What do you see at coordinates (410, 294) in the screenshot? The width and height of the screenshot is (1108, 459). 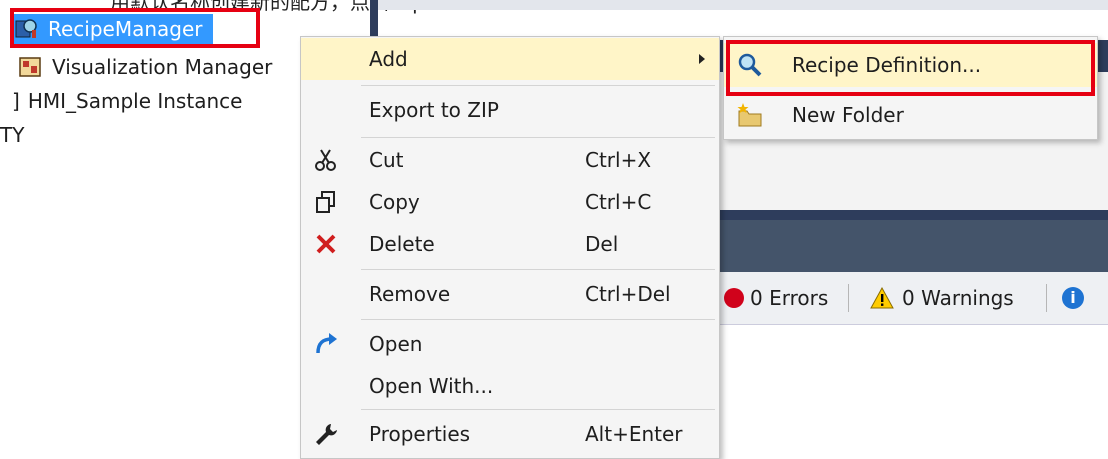 I see `menu-item-label: Remove` at bounding box center [410, 294].